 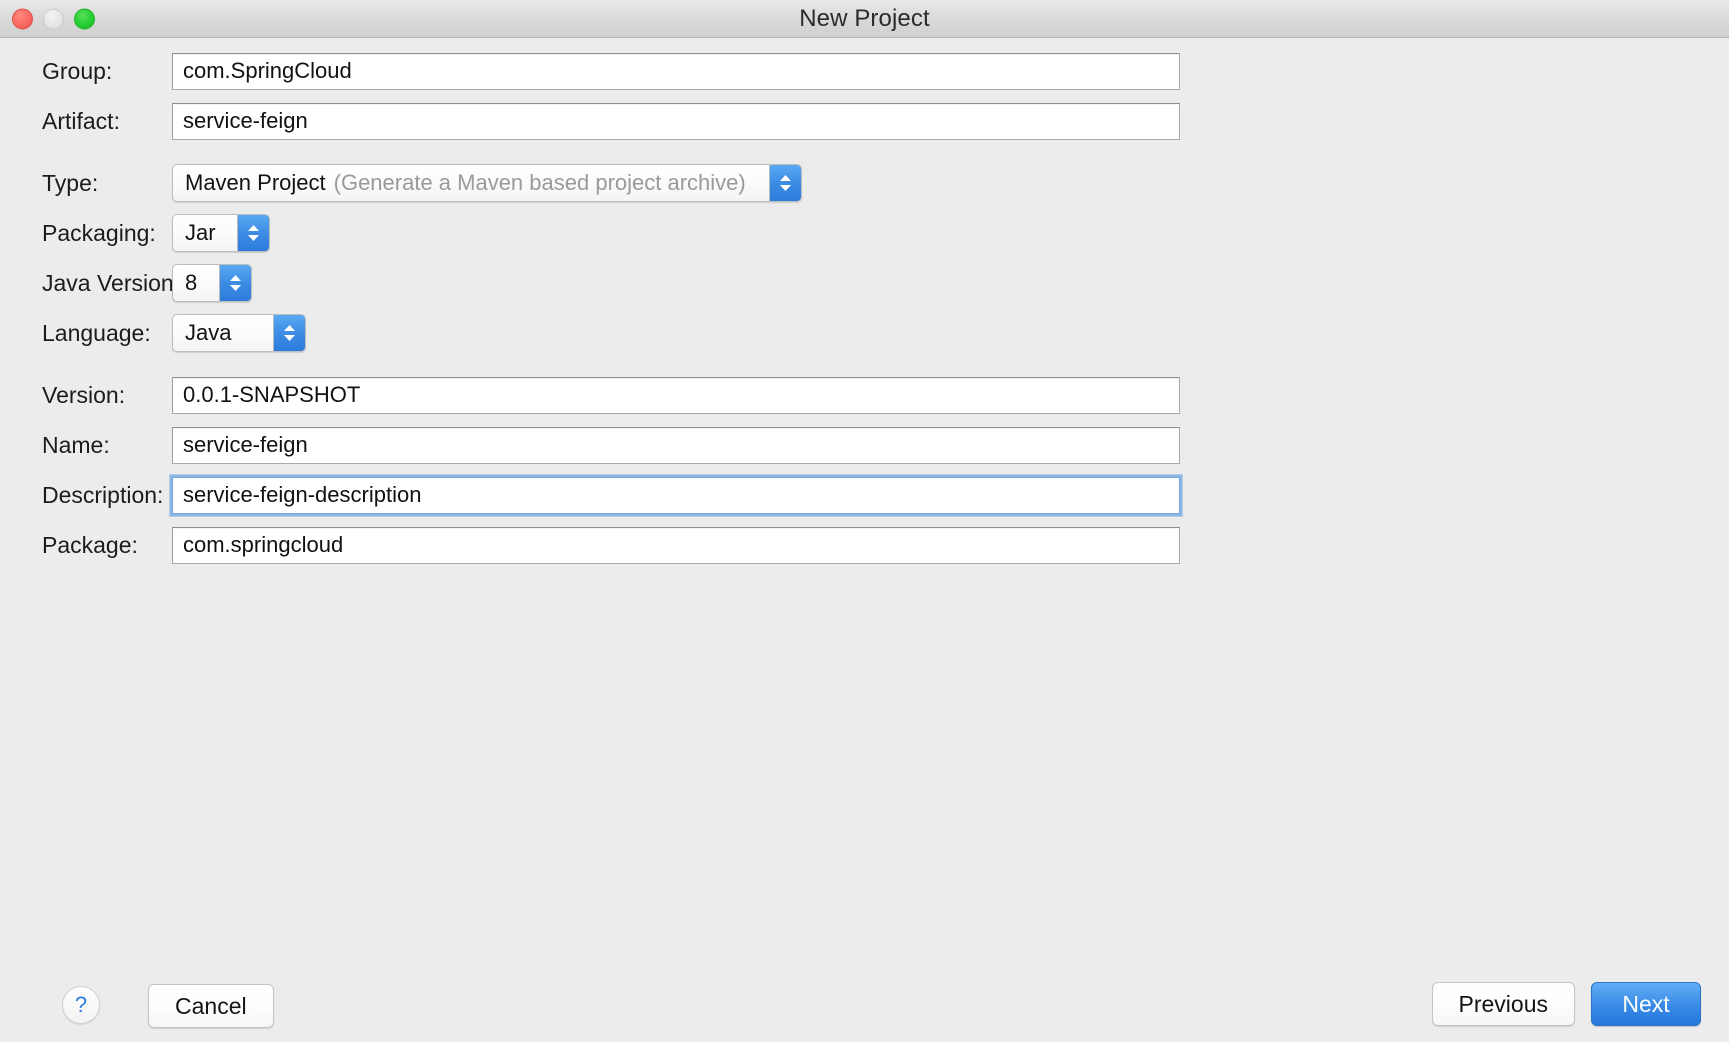 What do you see at coordinates (103, 494) in the screenshot?
I see `label-description: Description:` at bounding box center [103, 494].